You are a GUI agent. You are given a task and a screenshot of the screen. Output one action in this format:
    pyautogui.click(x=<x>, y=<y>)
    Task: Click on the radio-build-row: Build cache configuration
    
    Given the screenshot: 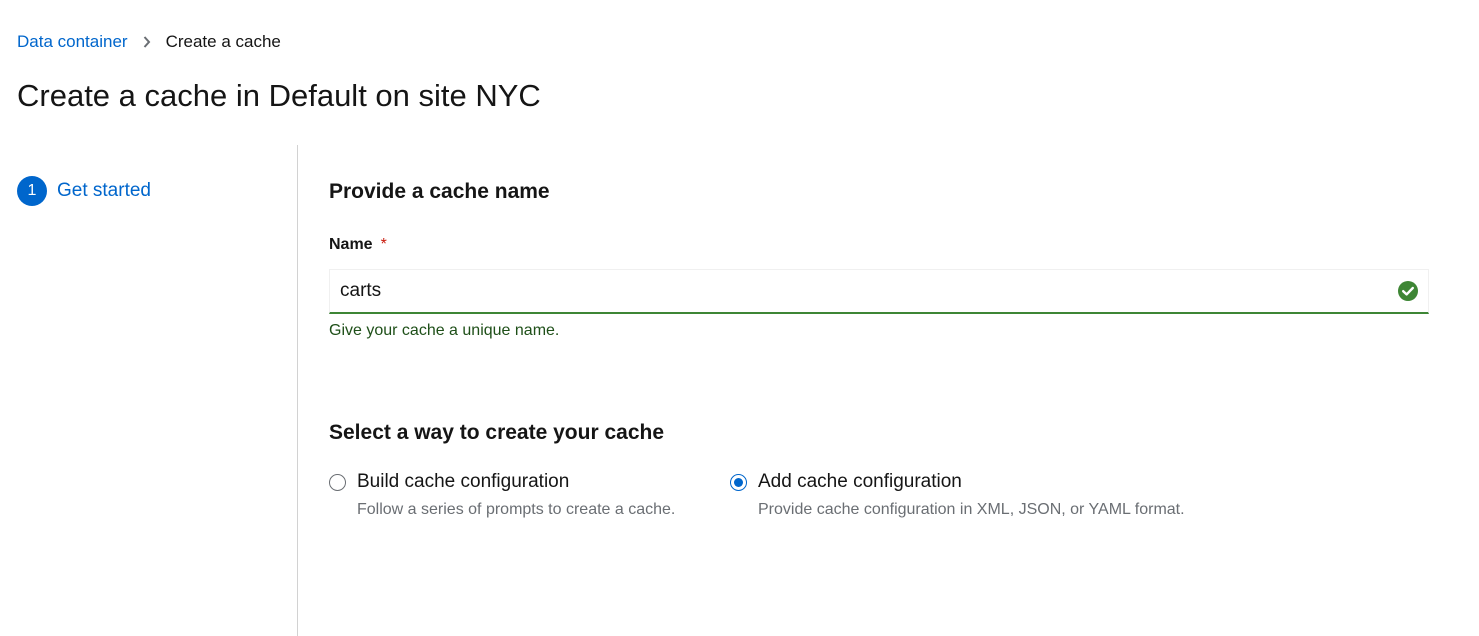 What is the action you would take?
    pyautogui.click(x=502, y=482)
    